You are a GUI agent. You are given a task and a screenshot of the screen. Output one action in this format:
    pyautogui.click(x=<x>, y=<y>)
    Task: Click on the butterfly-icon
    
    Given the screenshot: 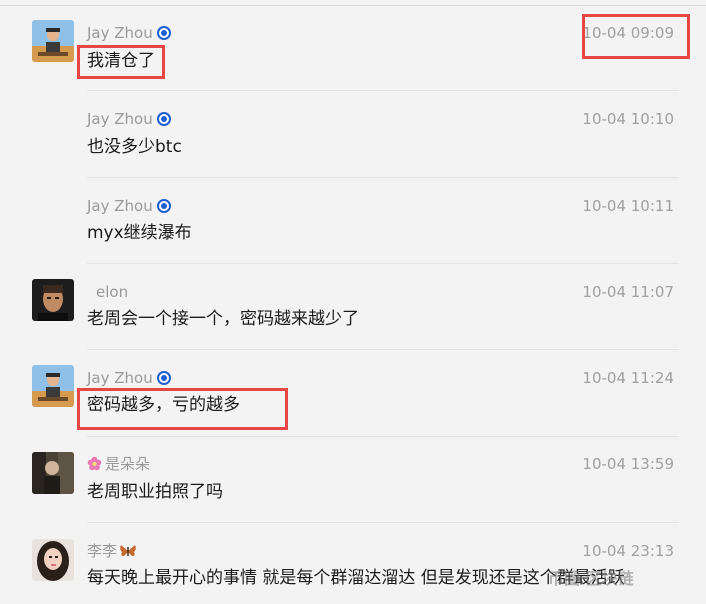 What is the action you would take?
    pyautogui.click(x=128, y=550)
    